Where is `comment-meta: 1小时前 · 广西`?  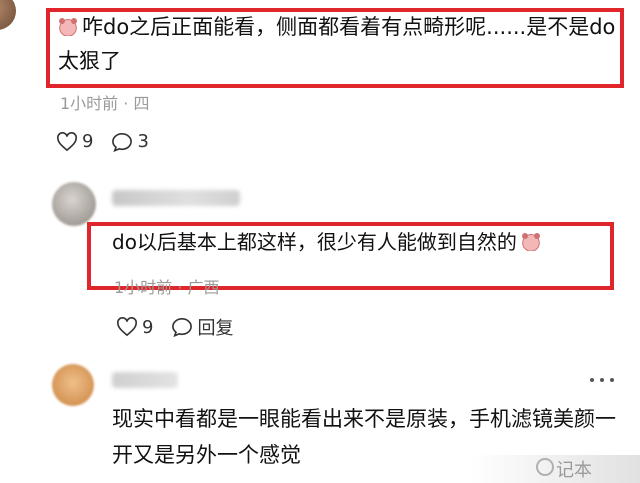 comment-meta: 1小时前 · 广西 is located at coordinates (167, 287).